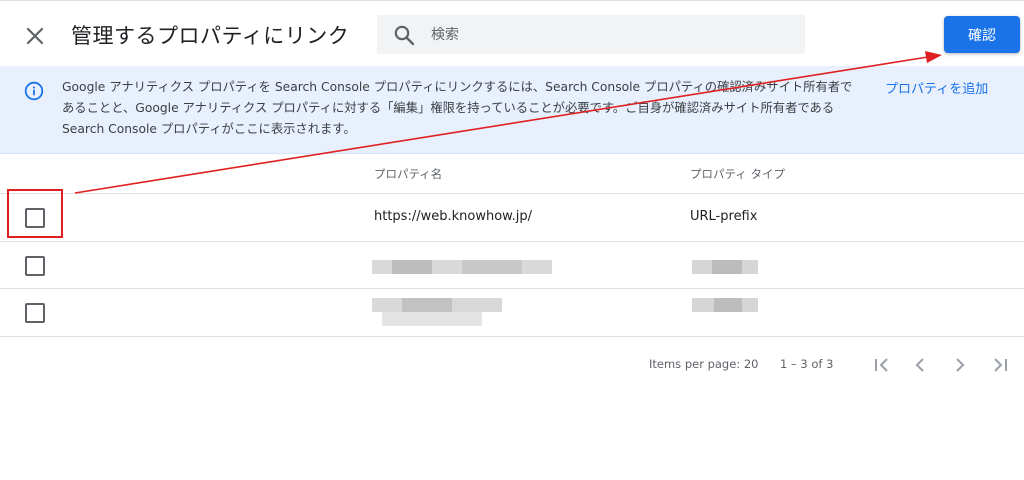 The width and height of the screenshot is (1024, 480). I want to click on pagination-range: 1 – 3 of 3, so click(807, 364).